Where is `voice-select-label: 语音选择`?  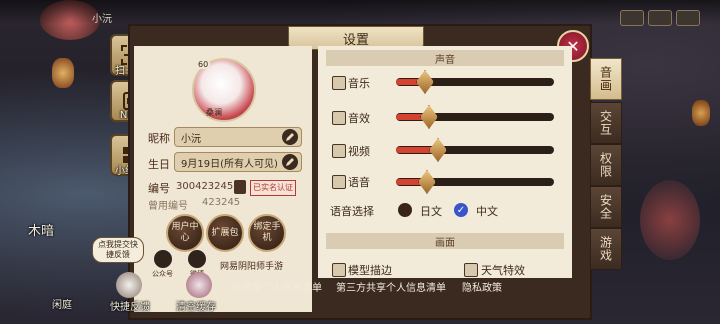
voice-select-label: 语音选择 is located at coordinates (352, 211).